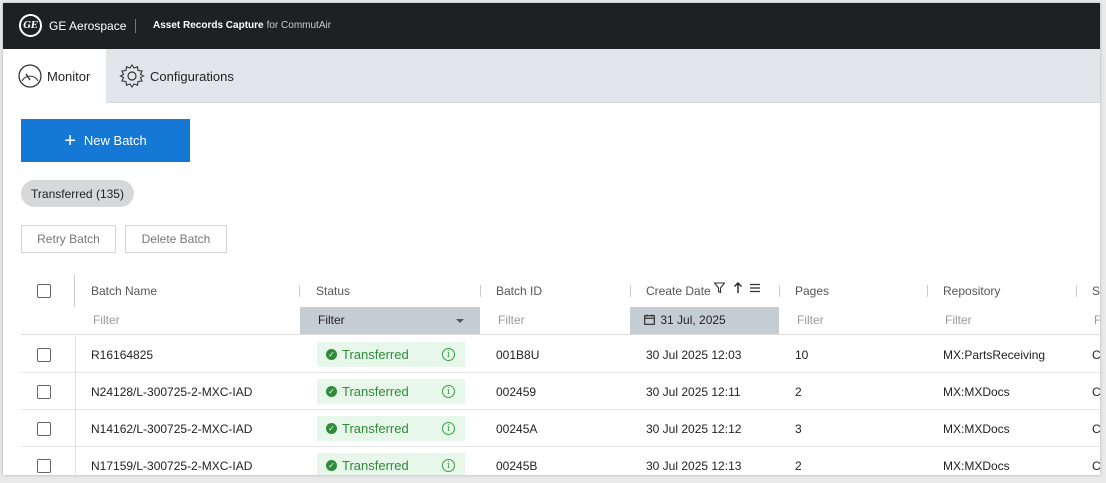  Describe the element at coordinates (719, 289) in the screenshot. I see `filter-icon` at that location.